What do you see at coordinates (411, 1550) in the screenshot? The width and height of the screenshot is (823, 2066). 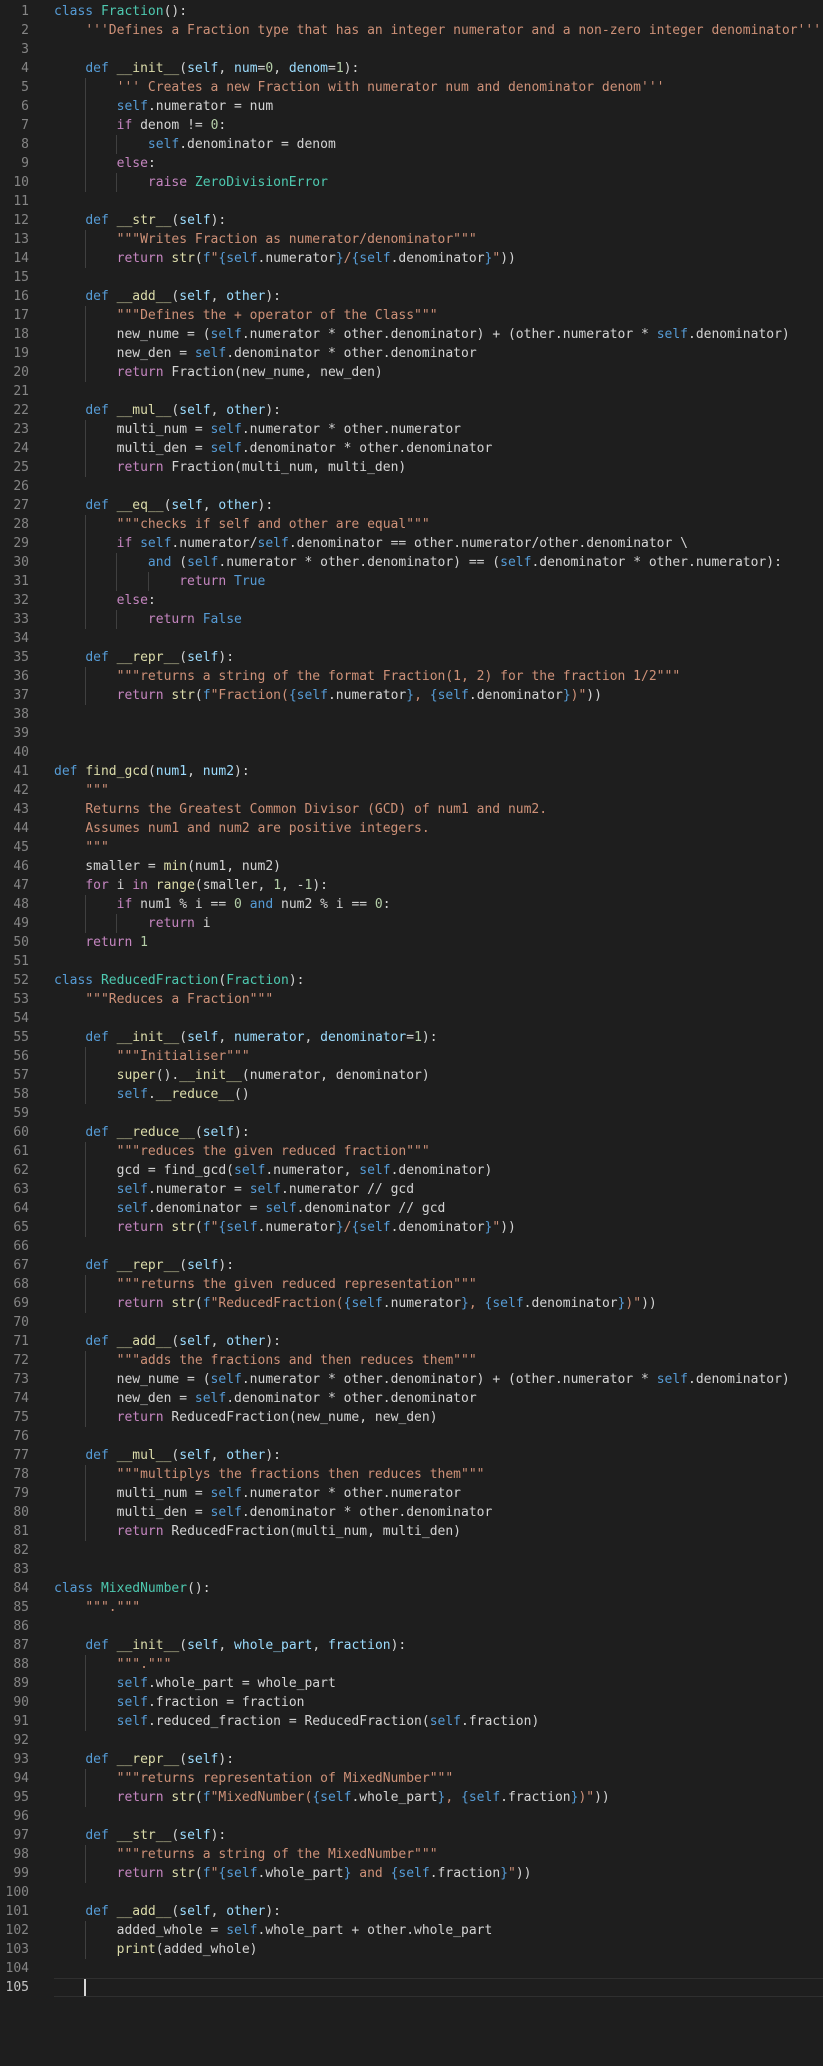 I see `code-line: 82` at bounding box center [411, 1550].